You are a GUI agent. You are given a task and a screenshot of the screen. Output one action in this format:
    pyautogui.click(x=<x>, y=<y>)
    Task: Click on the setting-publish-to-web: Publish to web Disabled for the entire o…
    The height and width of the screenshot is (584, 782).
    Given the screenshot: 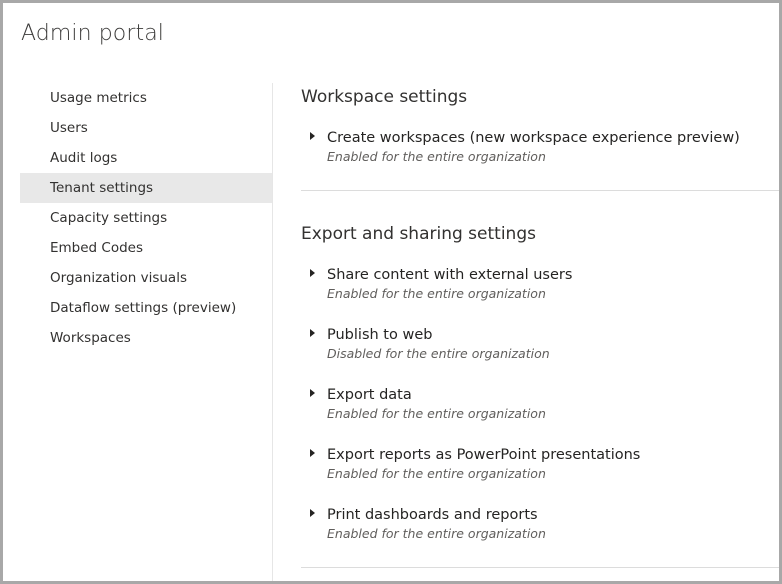 What is the action you would take?
    pyautogui.click(x=540, y=344)
    